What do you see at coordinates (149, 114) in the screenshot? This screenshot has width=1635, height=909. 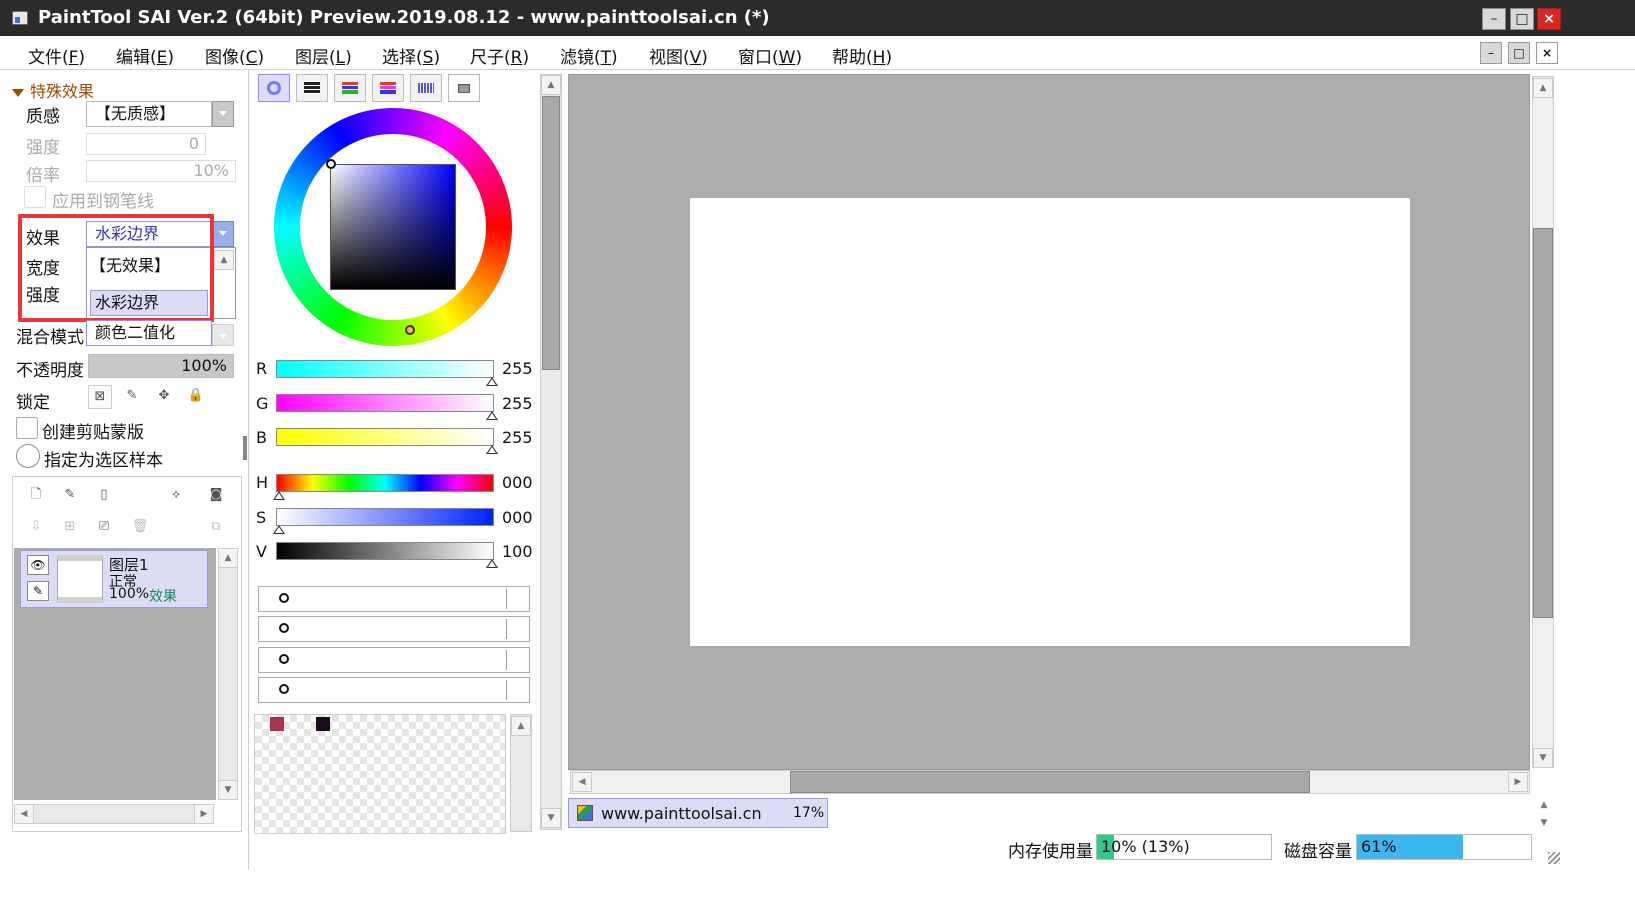 I see `texture-dropdown: 【无质感】` at bounding box center [149, 114].